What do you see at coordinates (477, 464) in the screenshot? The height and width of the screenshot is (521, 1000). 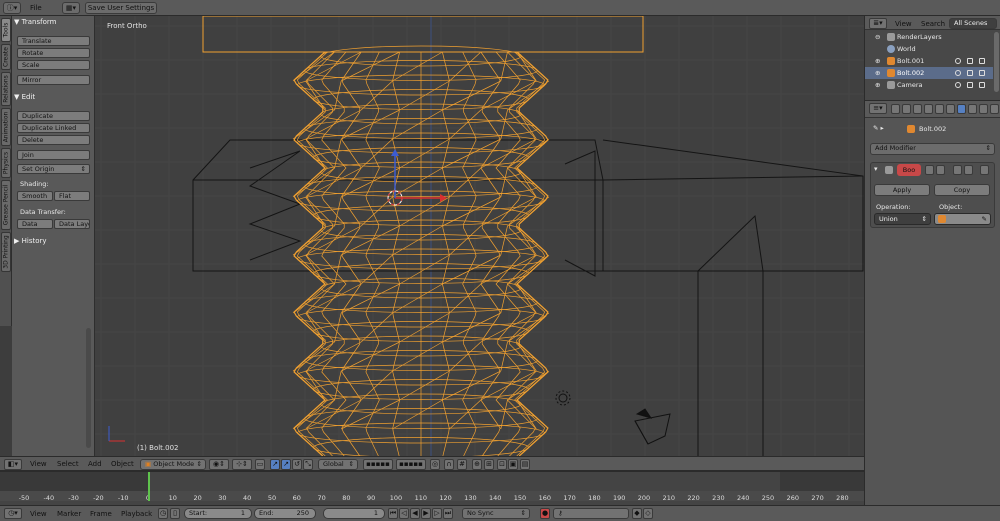 I see `snap-target-button: ⊕` at bounding box center [477, 464].